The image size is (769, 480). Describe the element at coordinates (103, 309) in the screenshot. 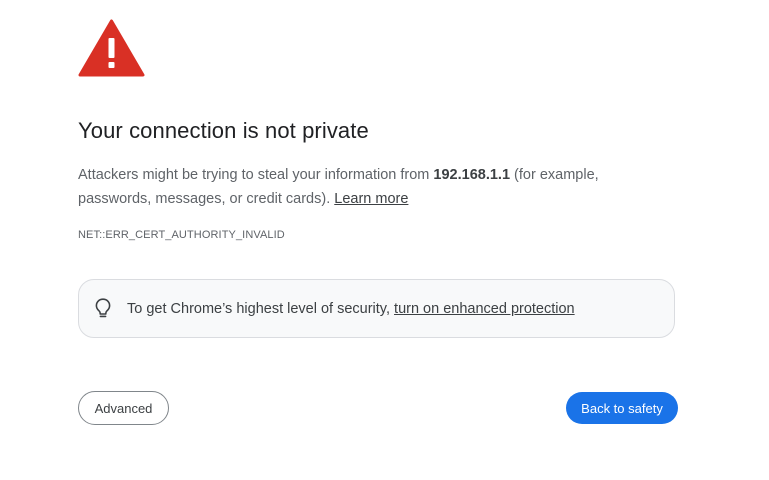

I see `lightbulb-icon` at that location.